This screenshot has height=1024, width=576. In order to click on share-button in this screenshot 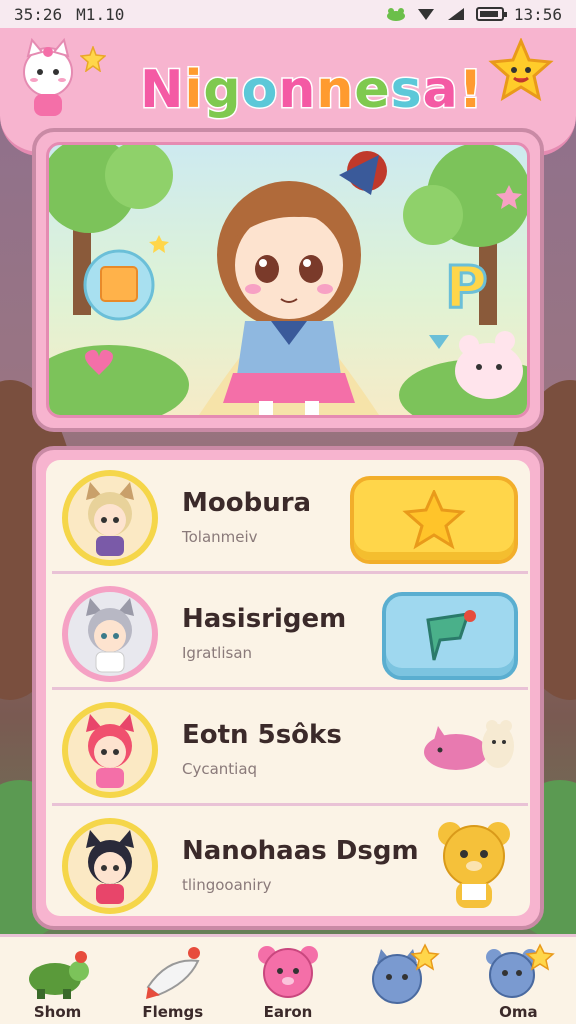, I will do `click(450, 636)`.